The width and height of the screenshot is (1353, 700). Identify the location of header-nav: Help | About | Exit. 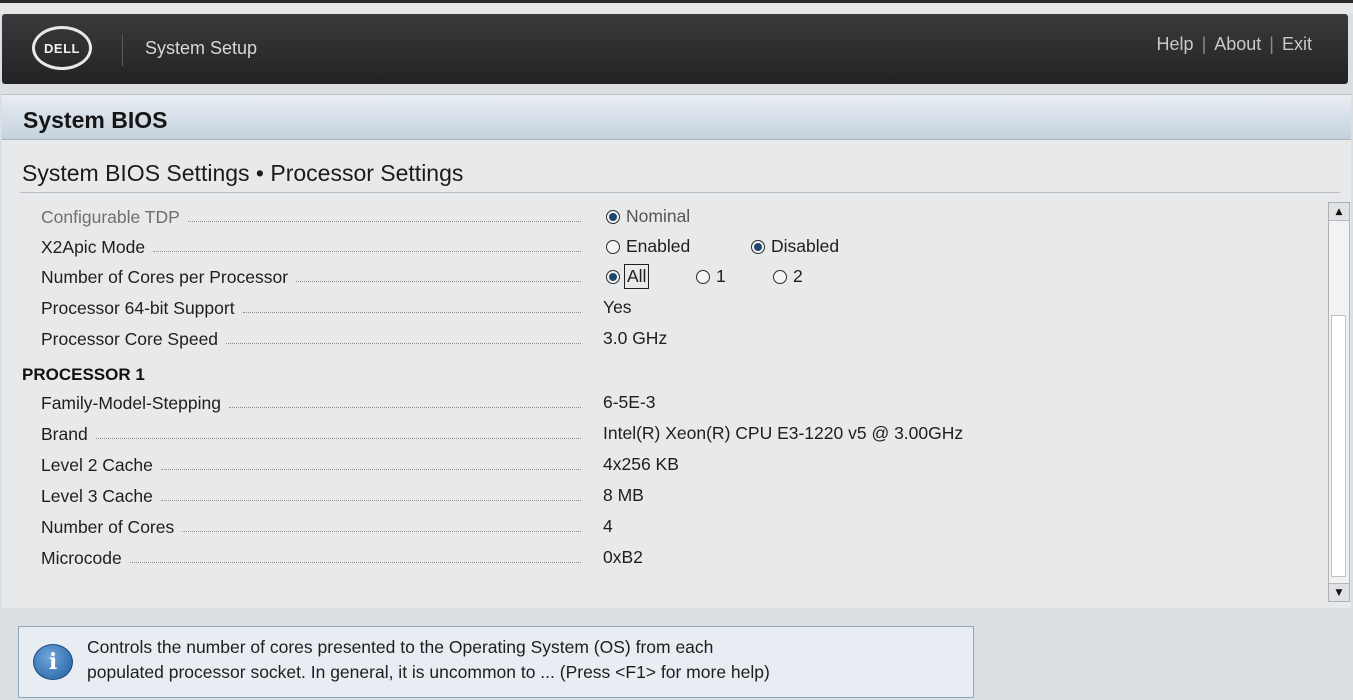
(1234, 44).